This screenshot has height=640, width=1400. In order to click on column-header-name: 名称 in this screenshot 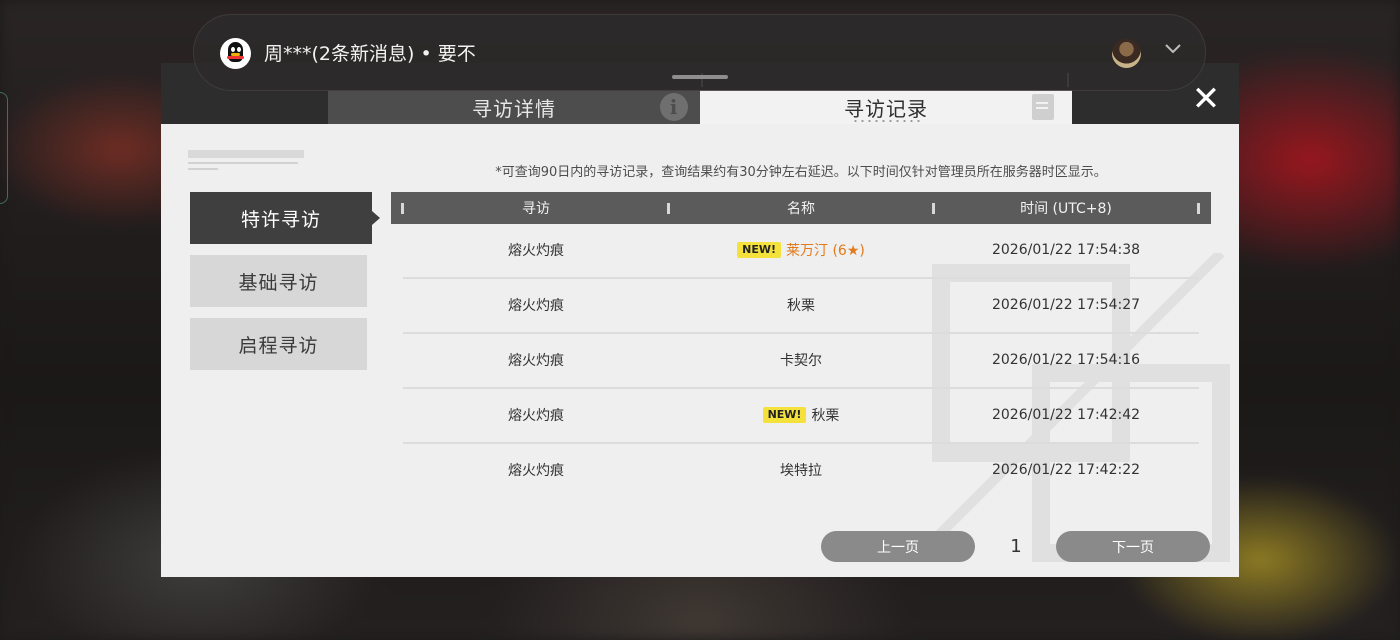, I will do `click(801, 209)`.